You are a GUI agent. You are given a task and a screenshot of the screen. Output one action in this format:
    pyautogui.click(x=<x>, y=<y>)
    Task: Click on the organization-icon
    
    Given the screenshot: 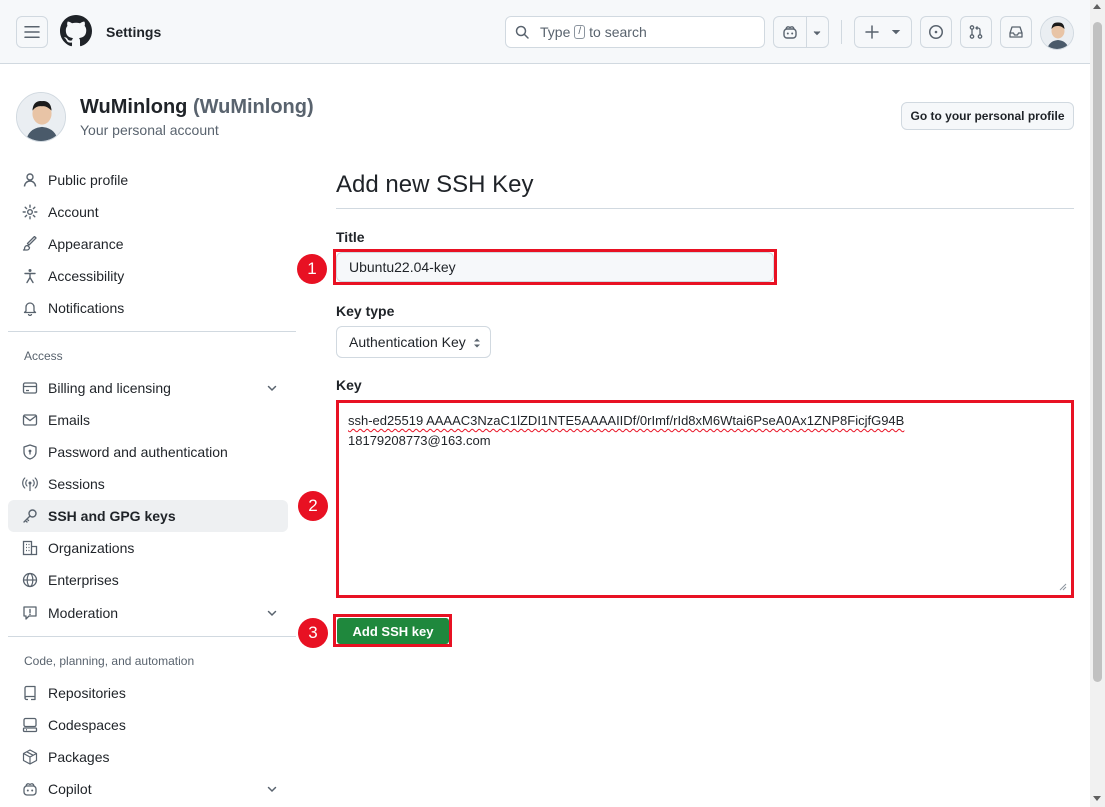 What is the action you would take?
    pyautogui.click(x=30, y=548)
    